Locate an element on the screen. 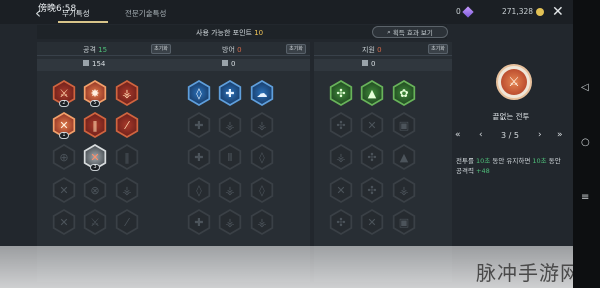 This screenshot has height=288, width=600. tab-profession-trait: 전문기술특성 is located at coordinates (145, 13).